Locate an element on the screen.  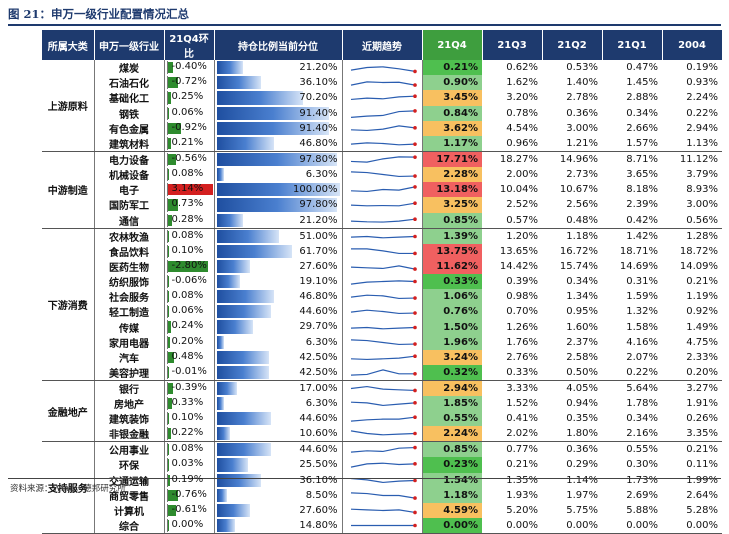
value-21q4: 0.84% is located at coordinates (452, 113).